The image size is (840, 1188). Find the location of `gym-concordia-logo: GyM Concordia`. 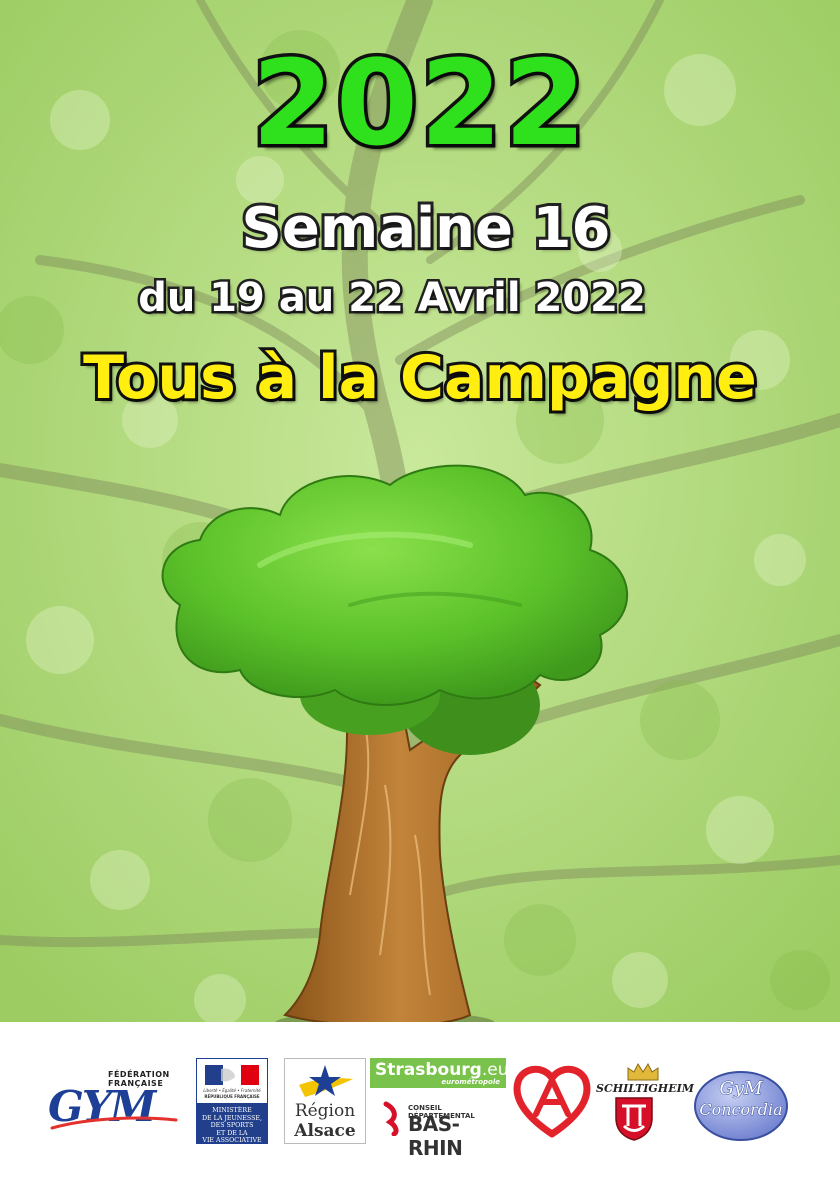

gym-concordia-logo: GyM Concordia is located at coordinates (741, 1106).